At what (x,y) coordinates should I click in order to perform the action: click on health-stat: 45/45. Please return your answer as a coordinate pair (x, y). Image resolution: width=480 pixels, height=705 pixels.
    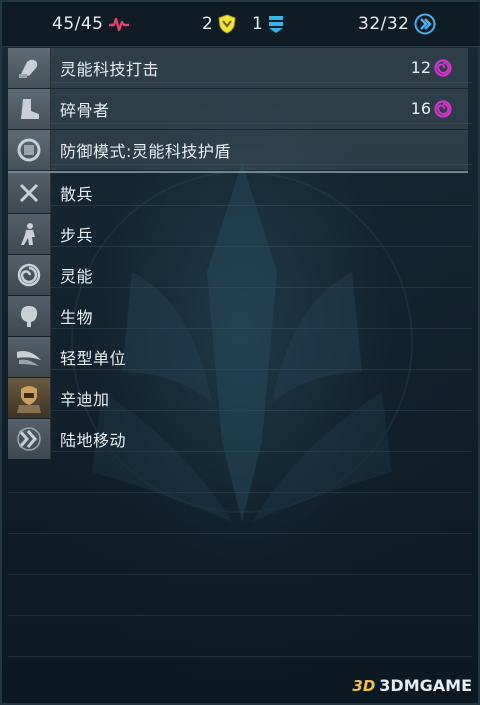
    Looking at the image, I should click on (91, 24).